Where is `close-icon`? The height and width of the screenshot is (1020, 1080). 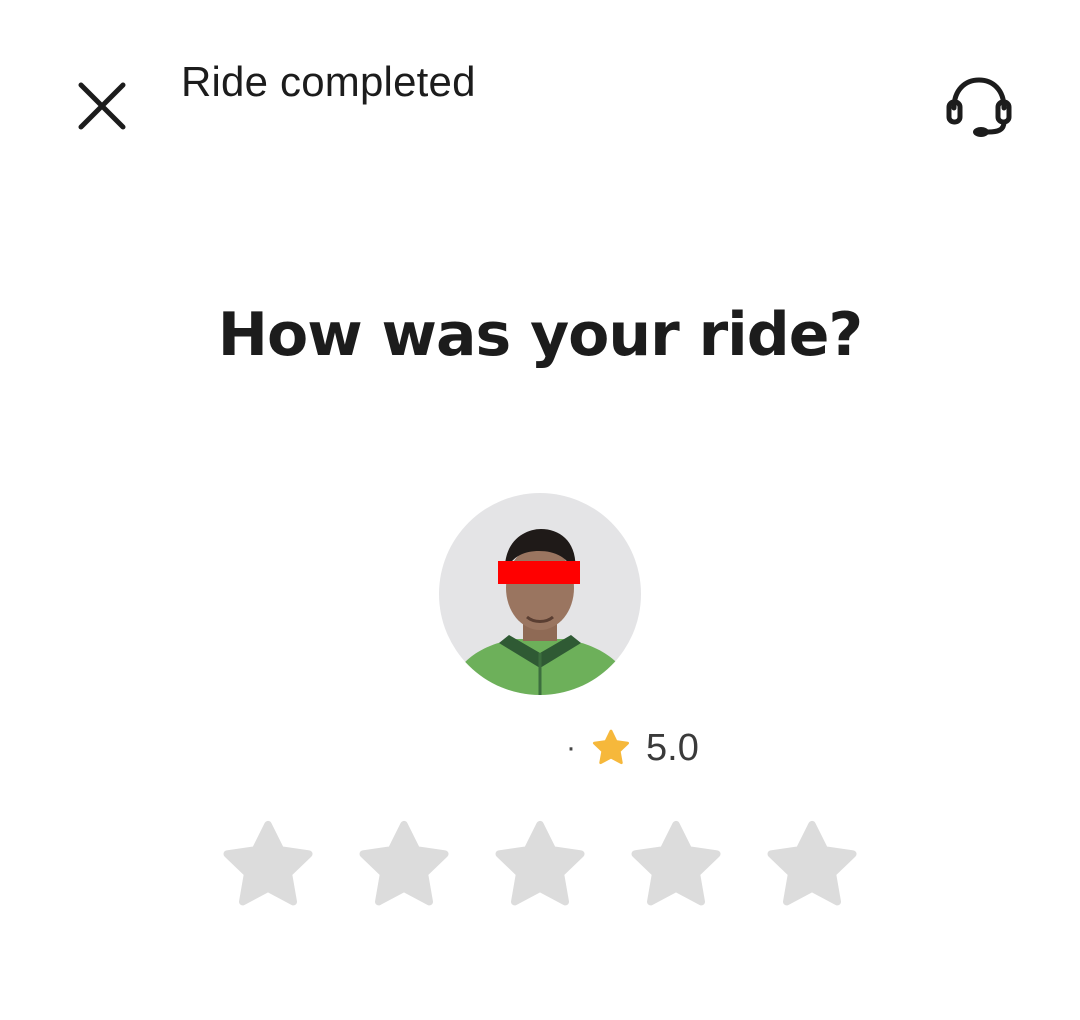 close-icon is located at coordinates (102, 106).